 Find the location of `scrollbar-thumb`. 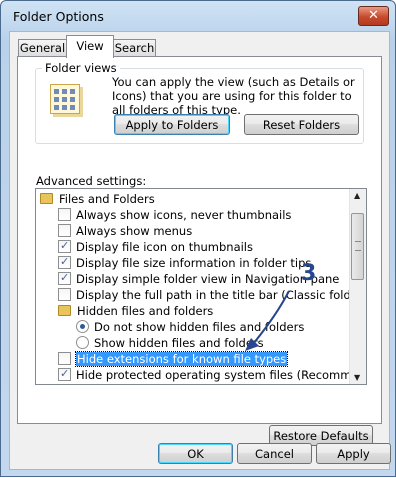

scrollbar-thumb is located at coordinates (357, 246).